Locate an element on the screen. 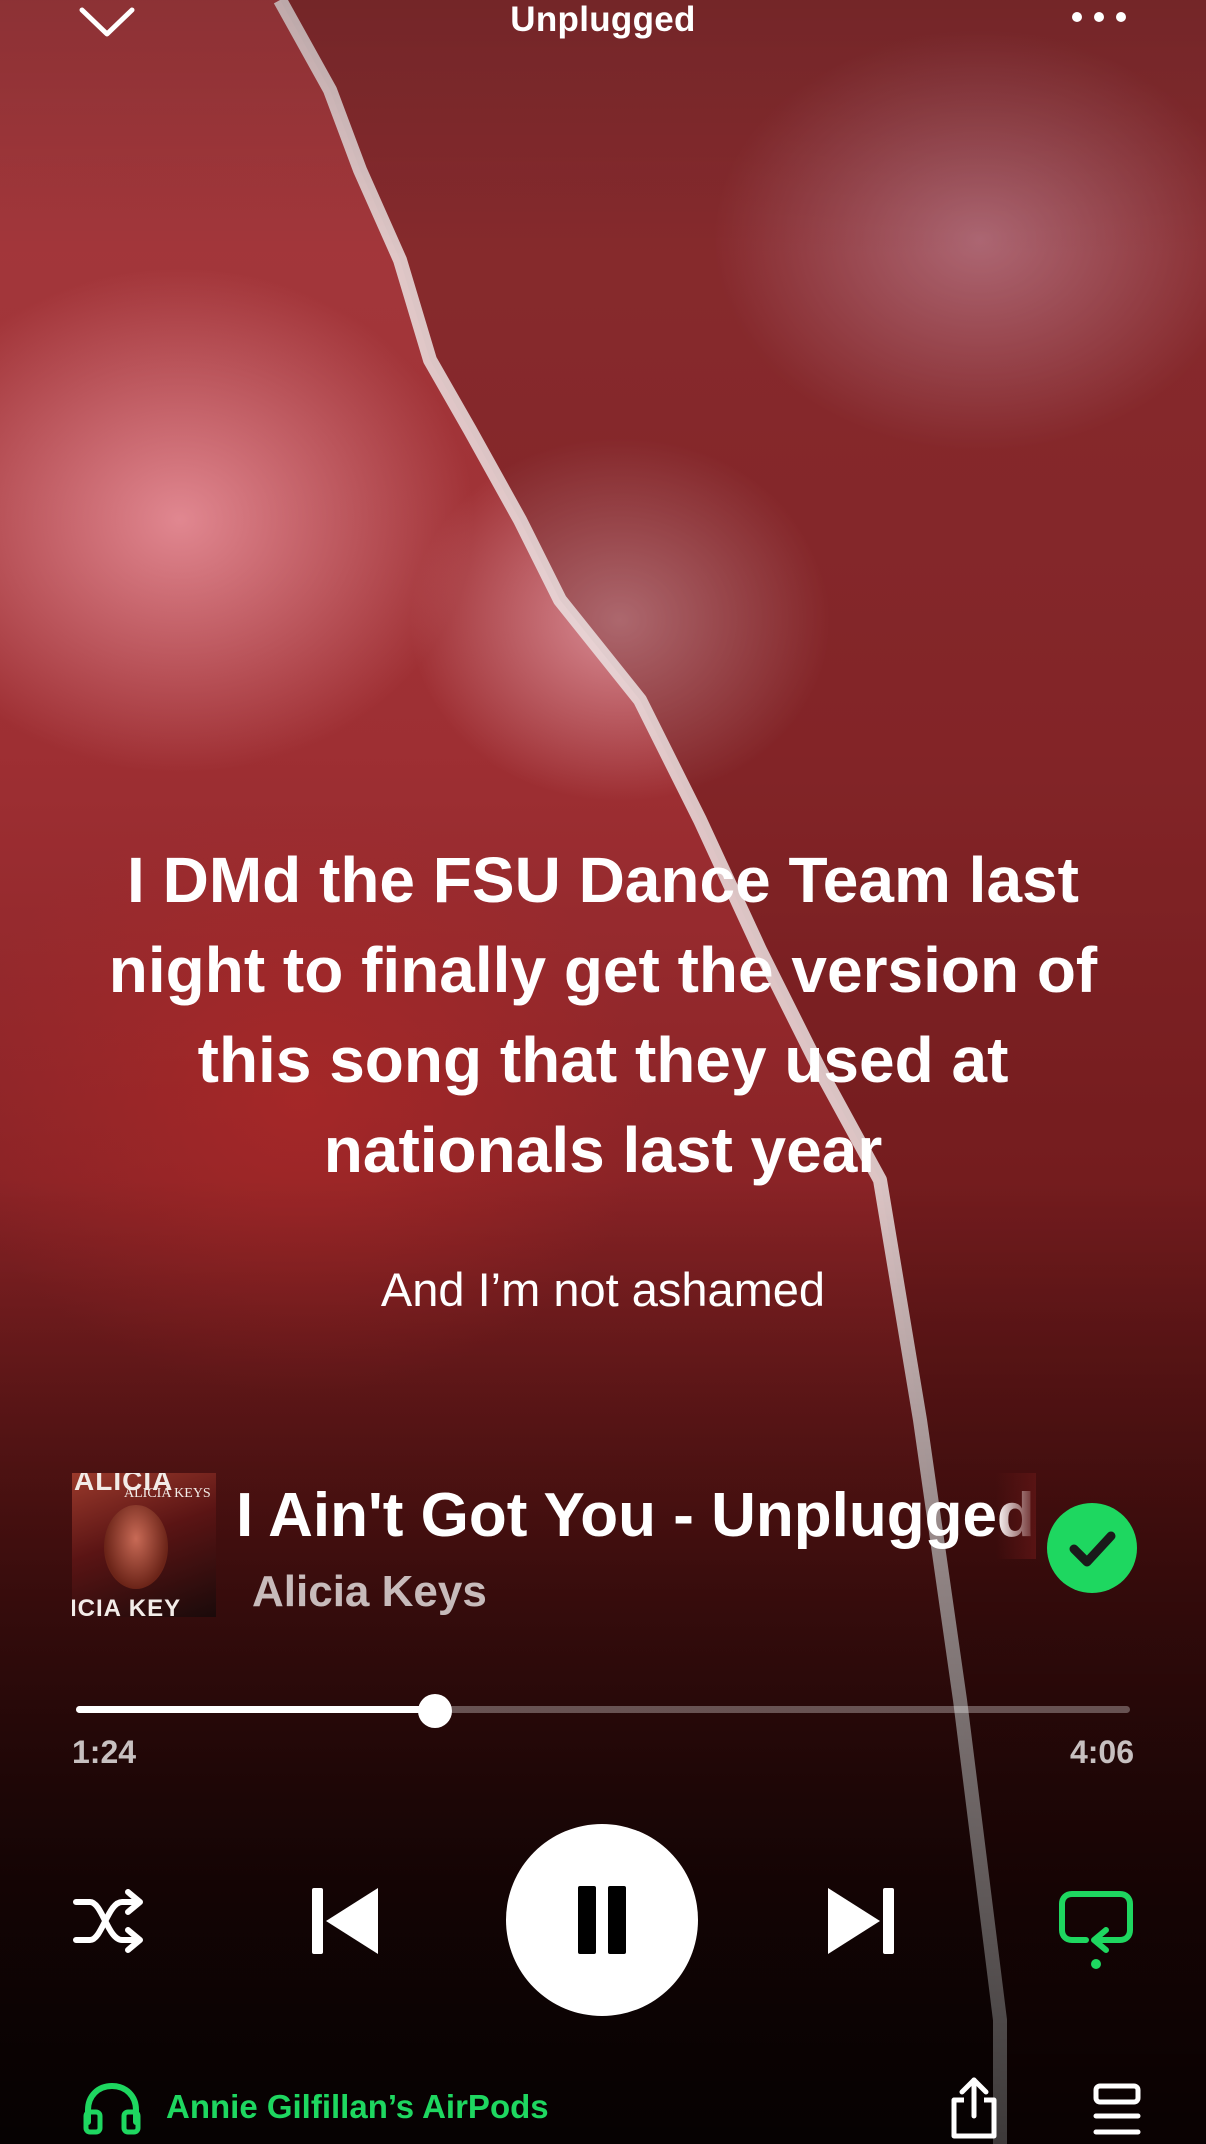 The width and height of the screenshot is (1206, 2144). pause-icon is located at coordinates (587, 1920).